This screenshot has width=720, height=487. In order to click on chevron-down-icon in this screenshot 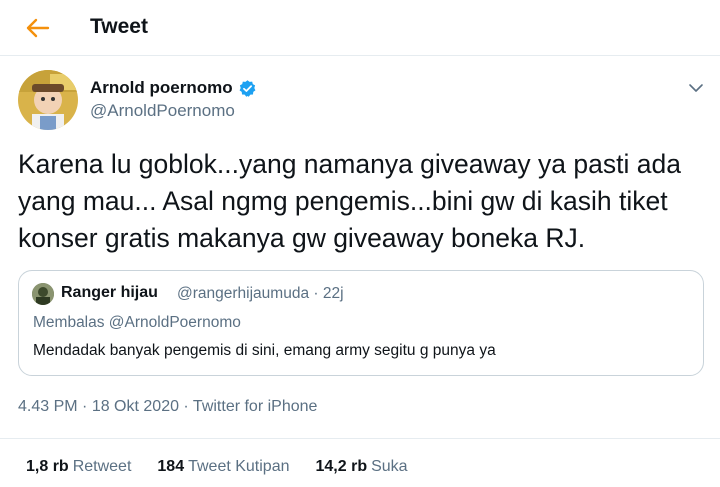, I will do `click(696, 88)`.